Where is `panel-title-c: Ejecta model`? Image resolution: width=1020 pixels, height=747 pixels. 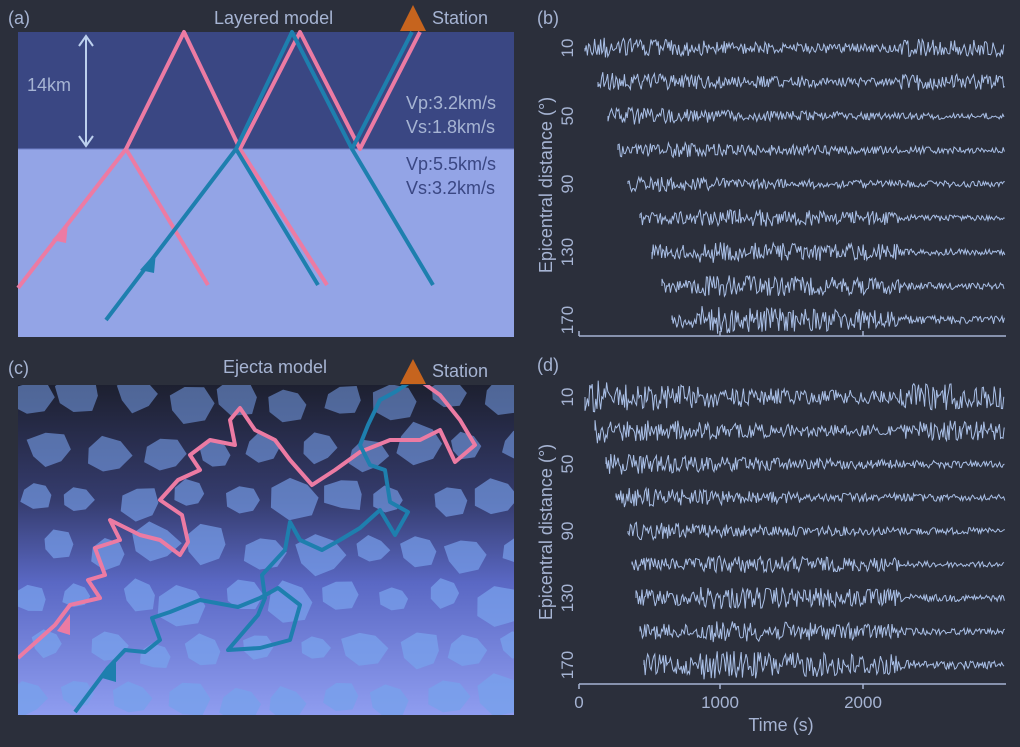
panel-title-c: Ejecta model is located at coordinates (275, 367).